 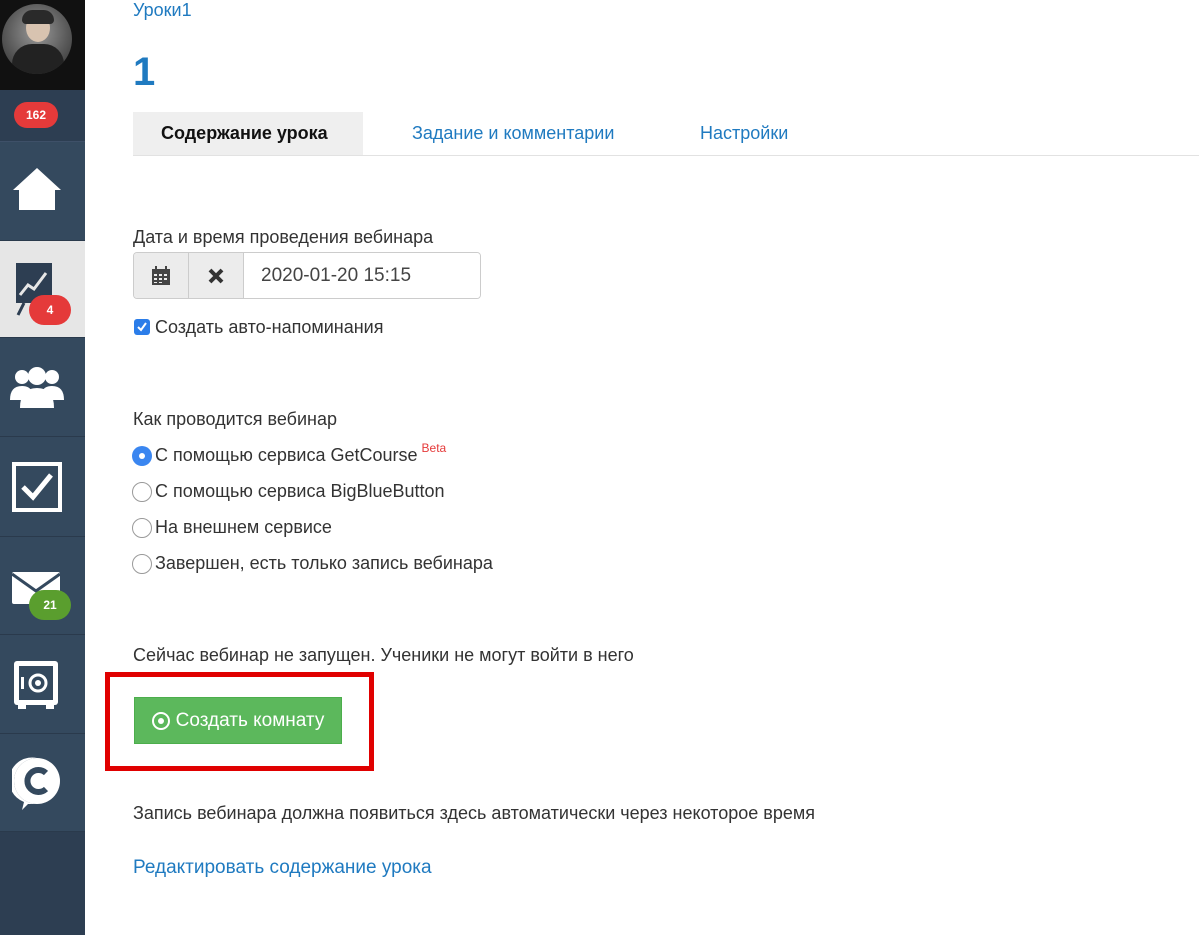 What do you see at coordinates (36, 115) in the screenshot?
I see `notifications-badge: 162` at bounding box center [36, 115].